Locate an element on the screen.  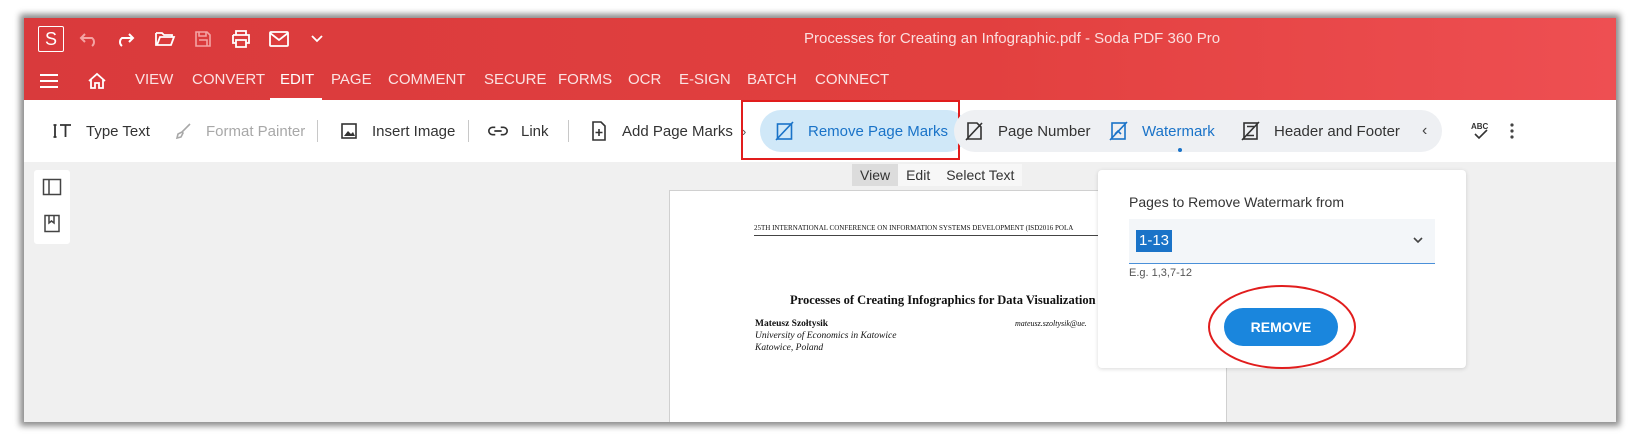
page-number-icon is located at coordinates (975, 131).